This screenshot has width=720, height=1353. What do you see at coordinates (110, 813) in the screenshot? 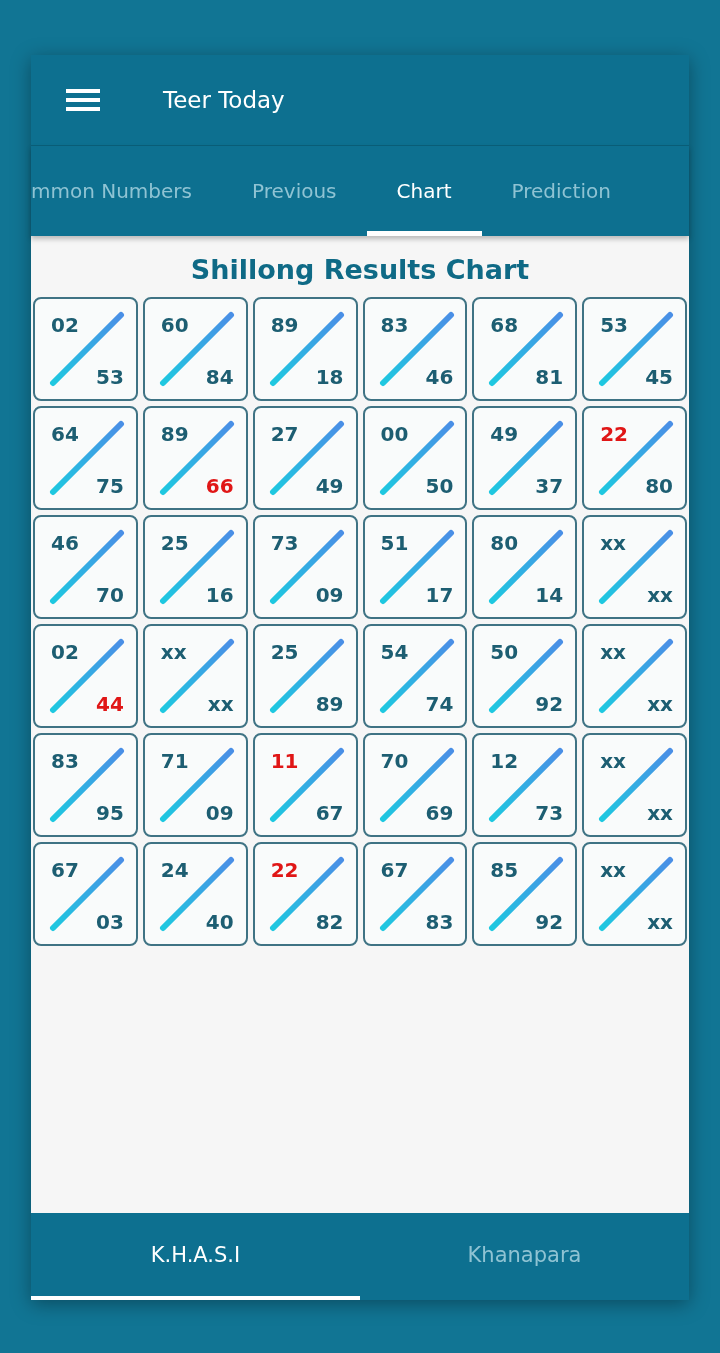
I see `result-number: 95` at bounding box center [110, 813].